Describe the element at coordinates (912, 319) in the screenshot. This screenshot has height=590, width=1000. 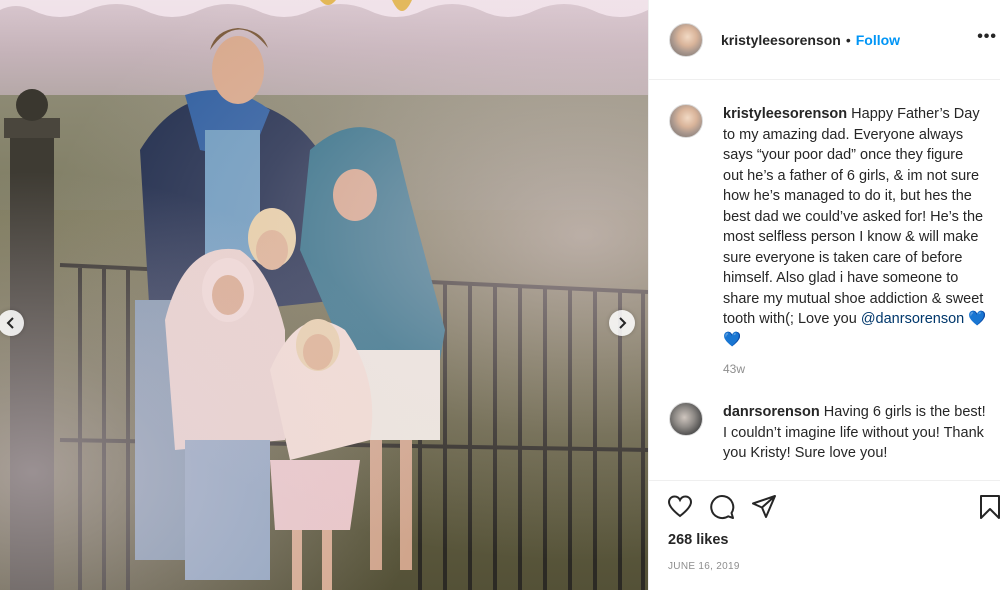
I see `mention-link: @danrsorenson` at that location.